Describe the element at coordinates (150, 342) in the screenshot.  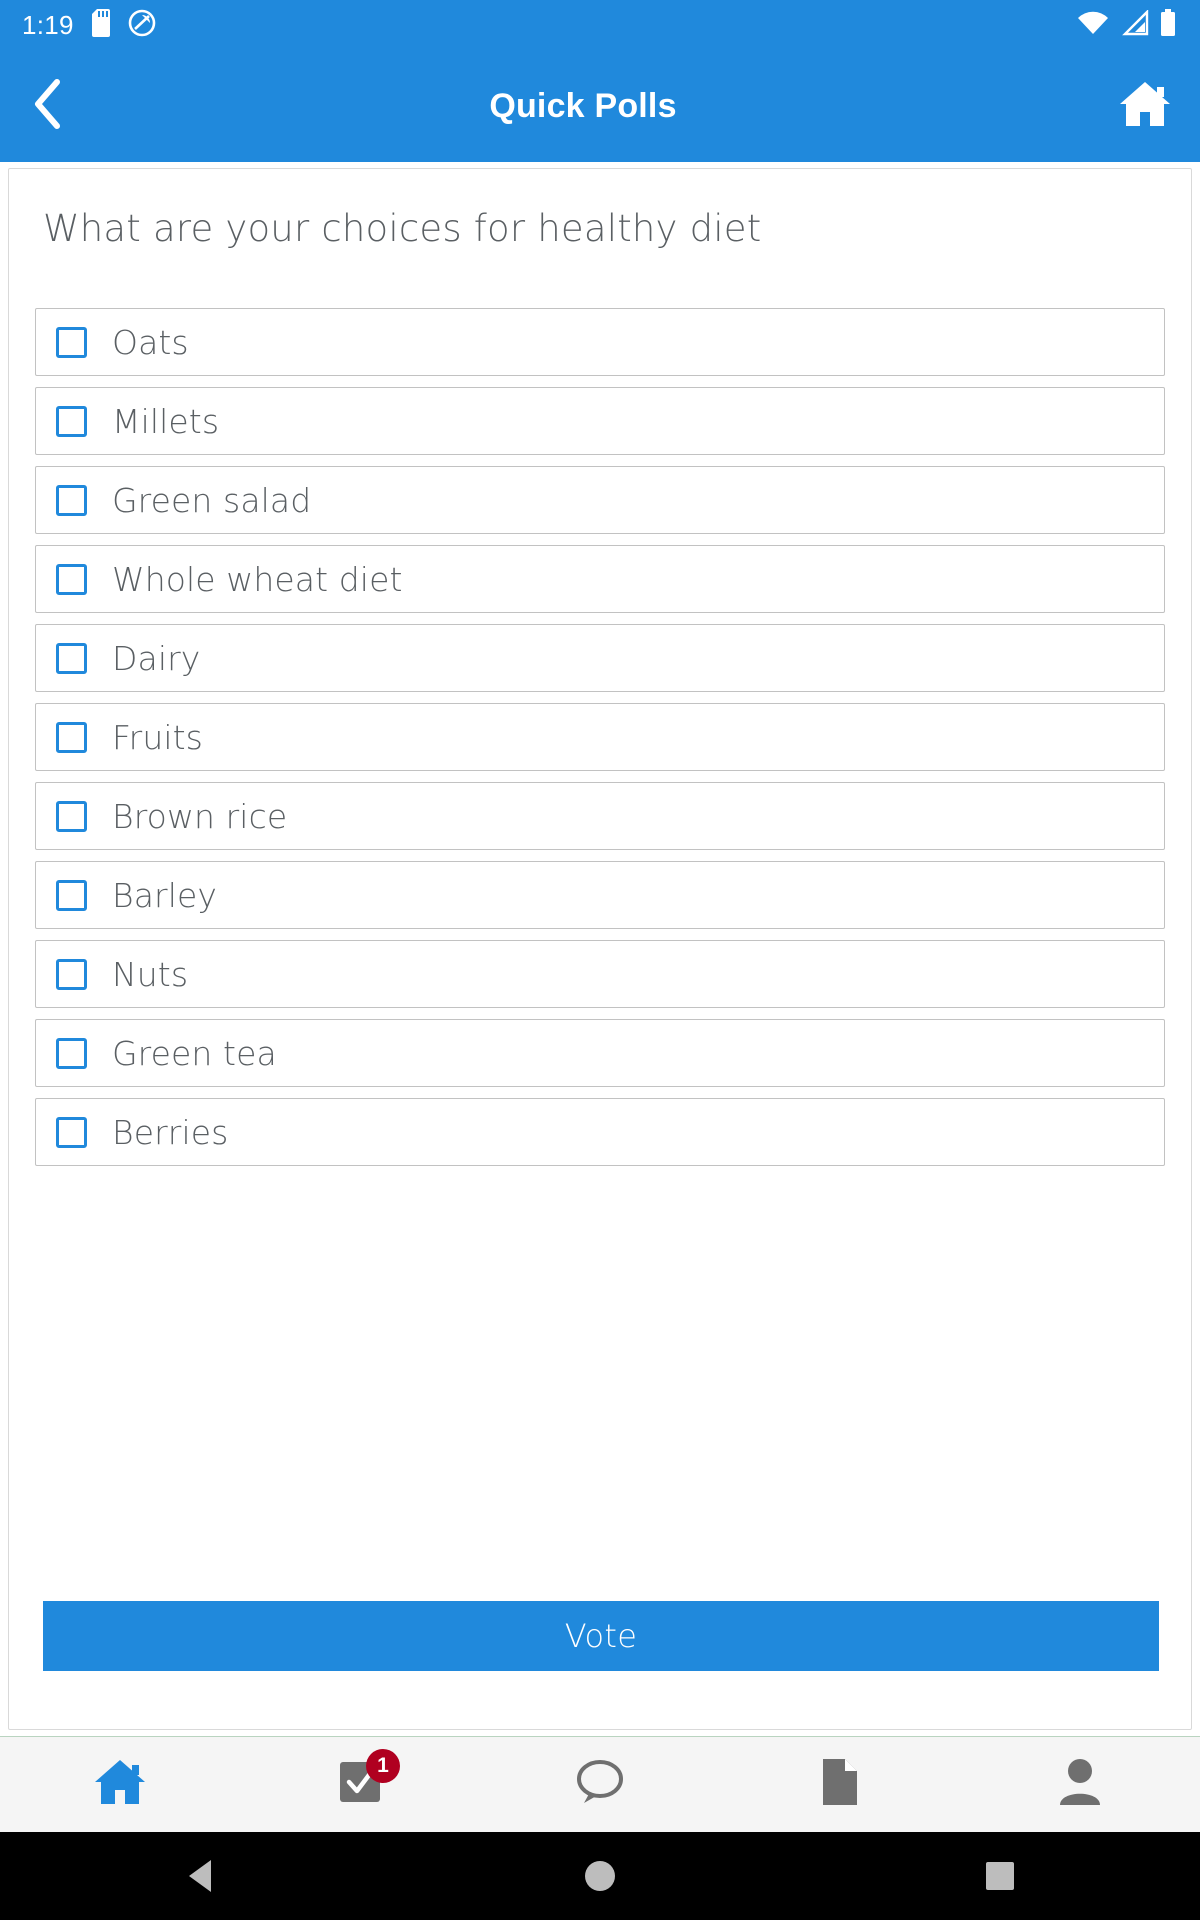
I see `poll-option-label: Oats` at that location.